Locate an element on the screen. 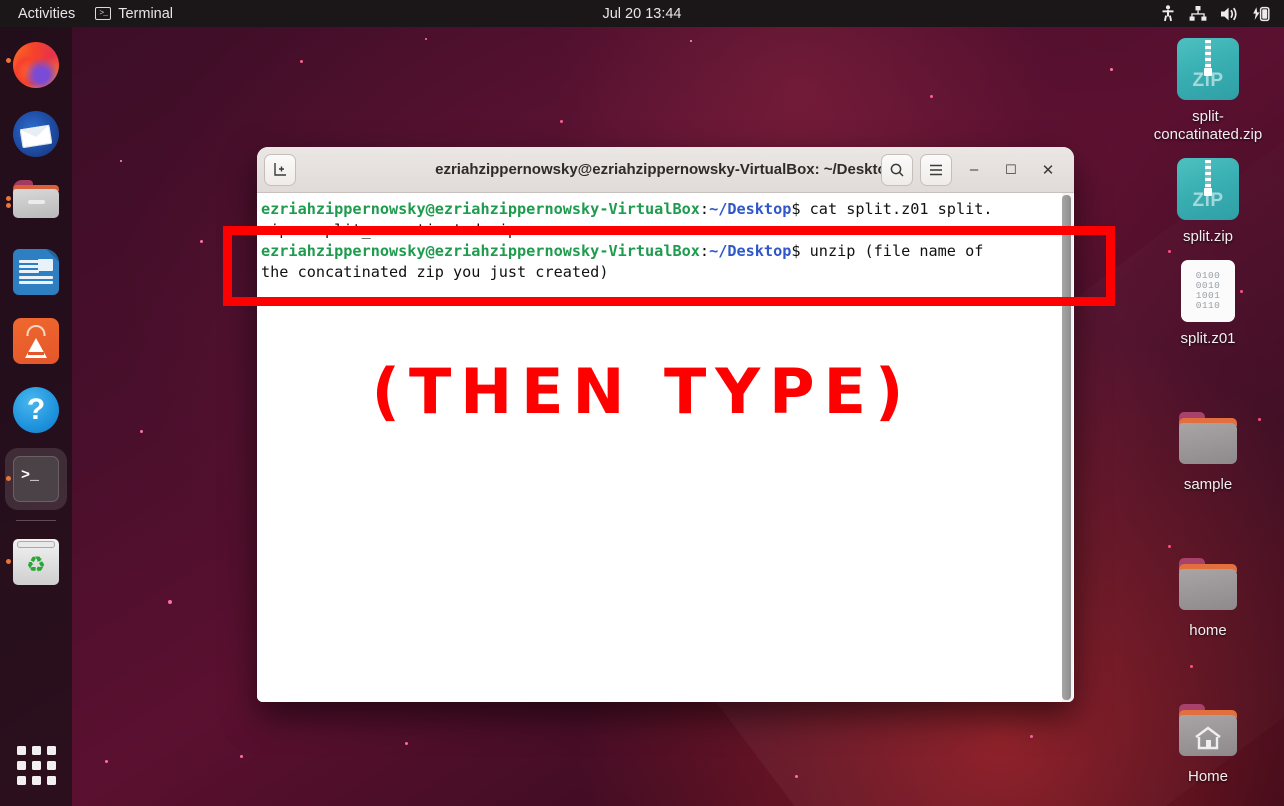  ubuntu-software-icon is located at coordinates (36, 341).